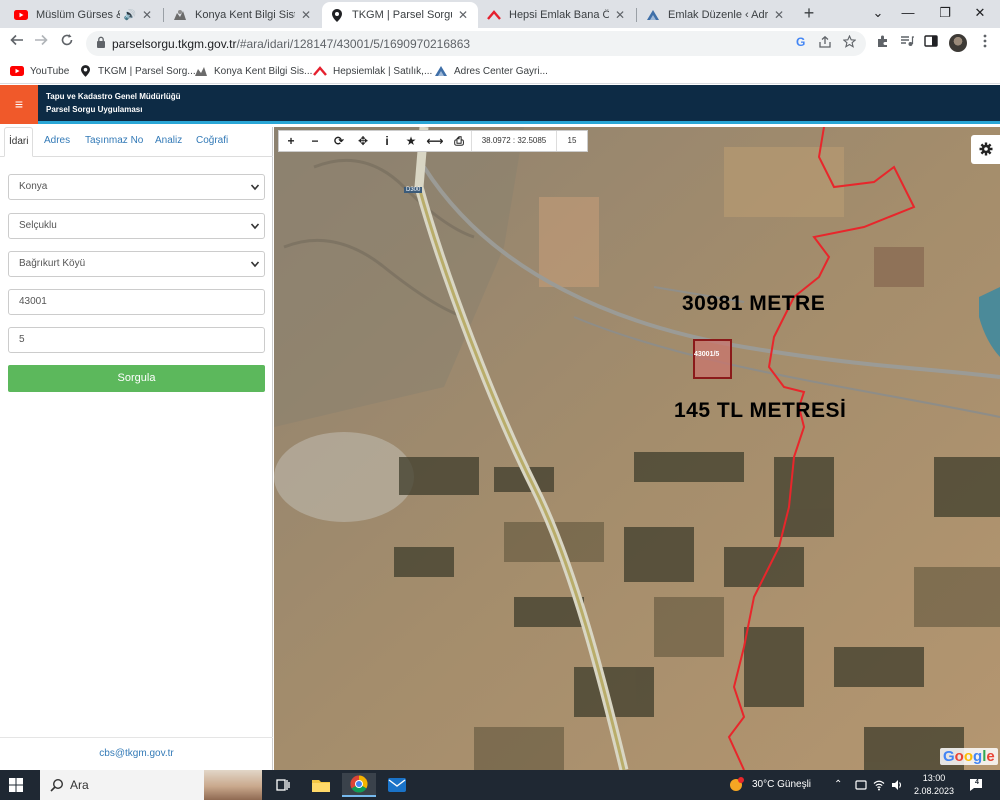 The height and width of the screenshot is (800, 1000). Describe the element at coordinates (21, 15) in the screenshot. I see `youtube-icon` at that location.